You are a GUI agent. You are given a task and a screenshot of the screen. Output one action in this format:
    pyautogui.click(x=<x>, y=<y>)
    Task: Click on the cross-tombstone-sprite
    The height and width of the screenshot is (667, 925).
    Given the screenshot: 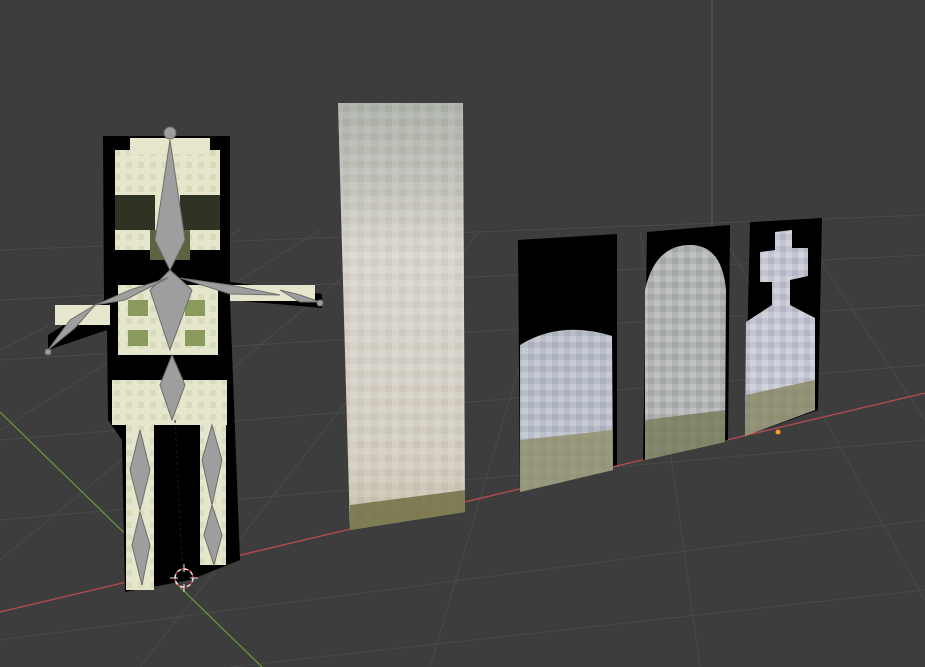 What is the action you would take?
    pyautogui.click(x=783, y=327)
    